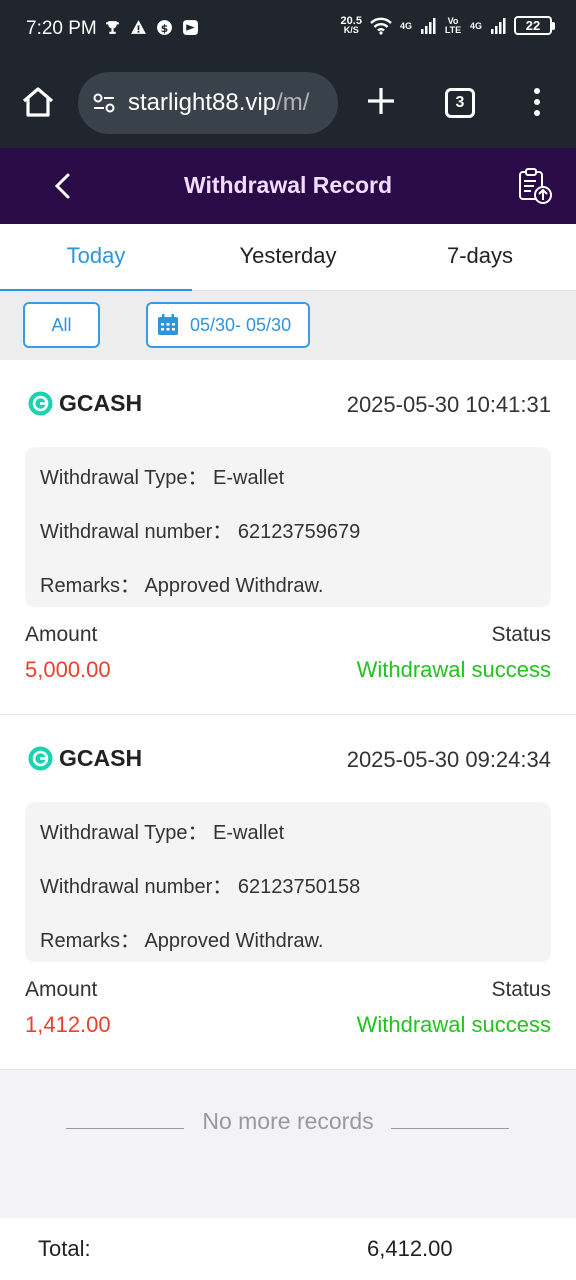  Describe the element at coordinates (190, 27) in the screenshot. I see `app-icon` at that location.